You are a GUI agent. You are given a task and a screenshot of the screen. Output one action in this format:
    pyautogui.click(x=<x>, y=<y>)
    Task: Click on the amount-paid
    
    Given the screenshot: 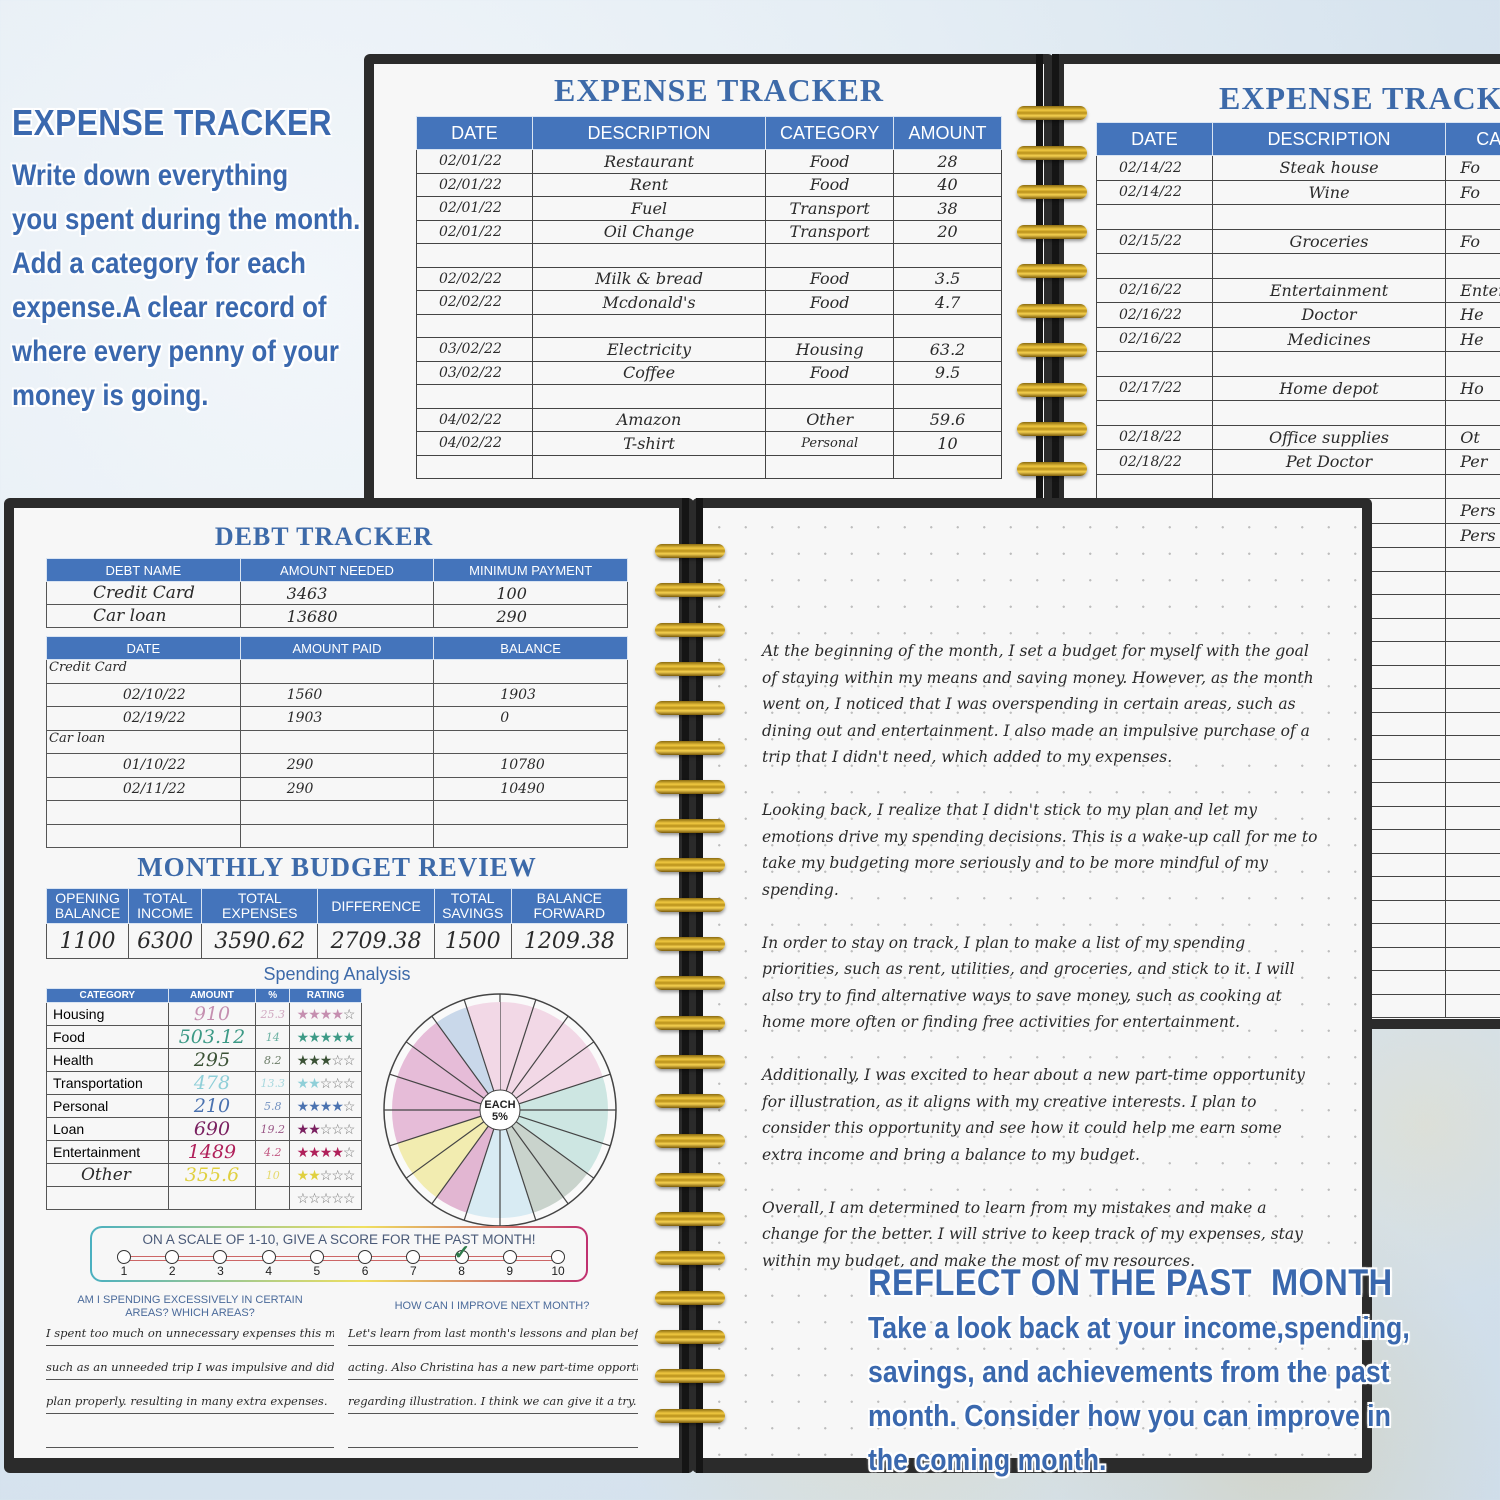 What is the action you would take?
    pyautogui.click(x=337, y=812)
    